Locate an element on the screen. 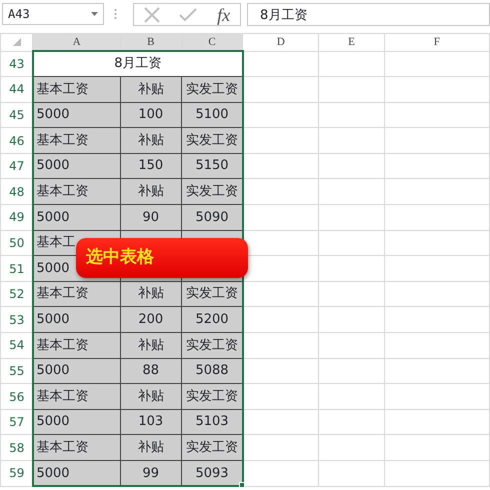 This screenshot has width=490, height=490. check-icon is located at coordinates (188, 15).